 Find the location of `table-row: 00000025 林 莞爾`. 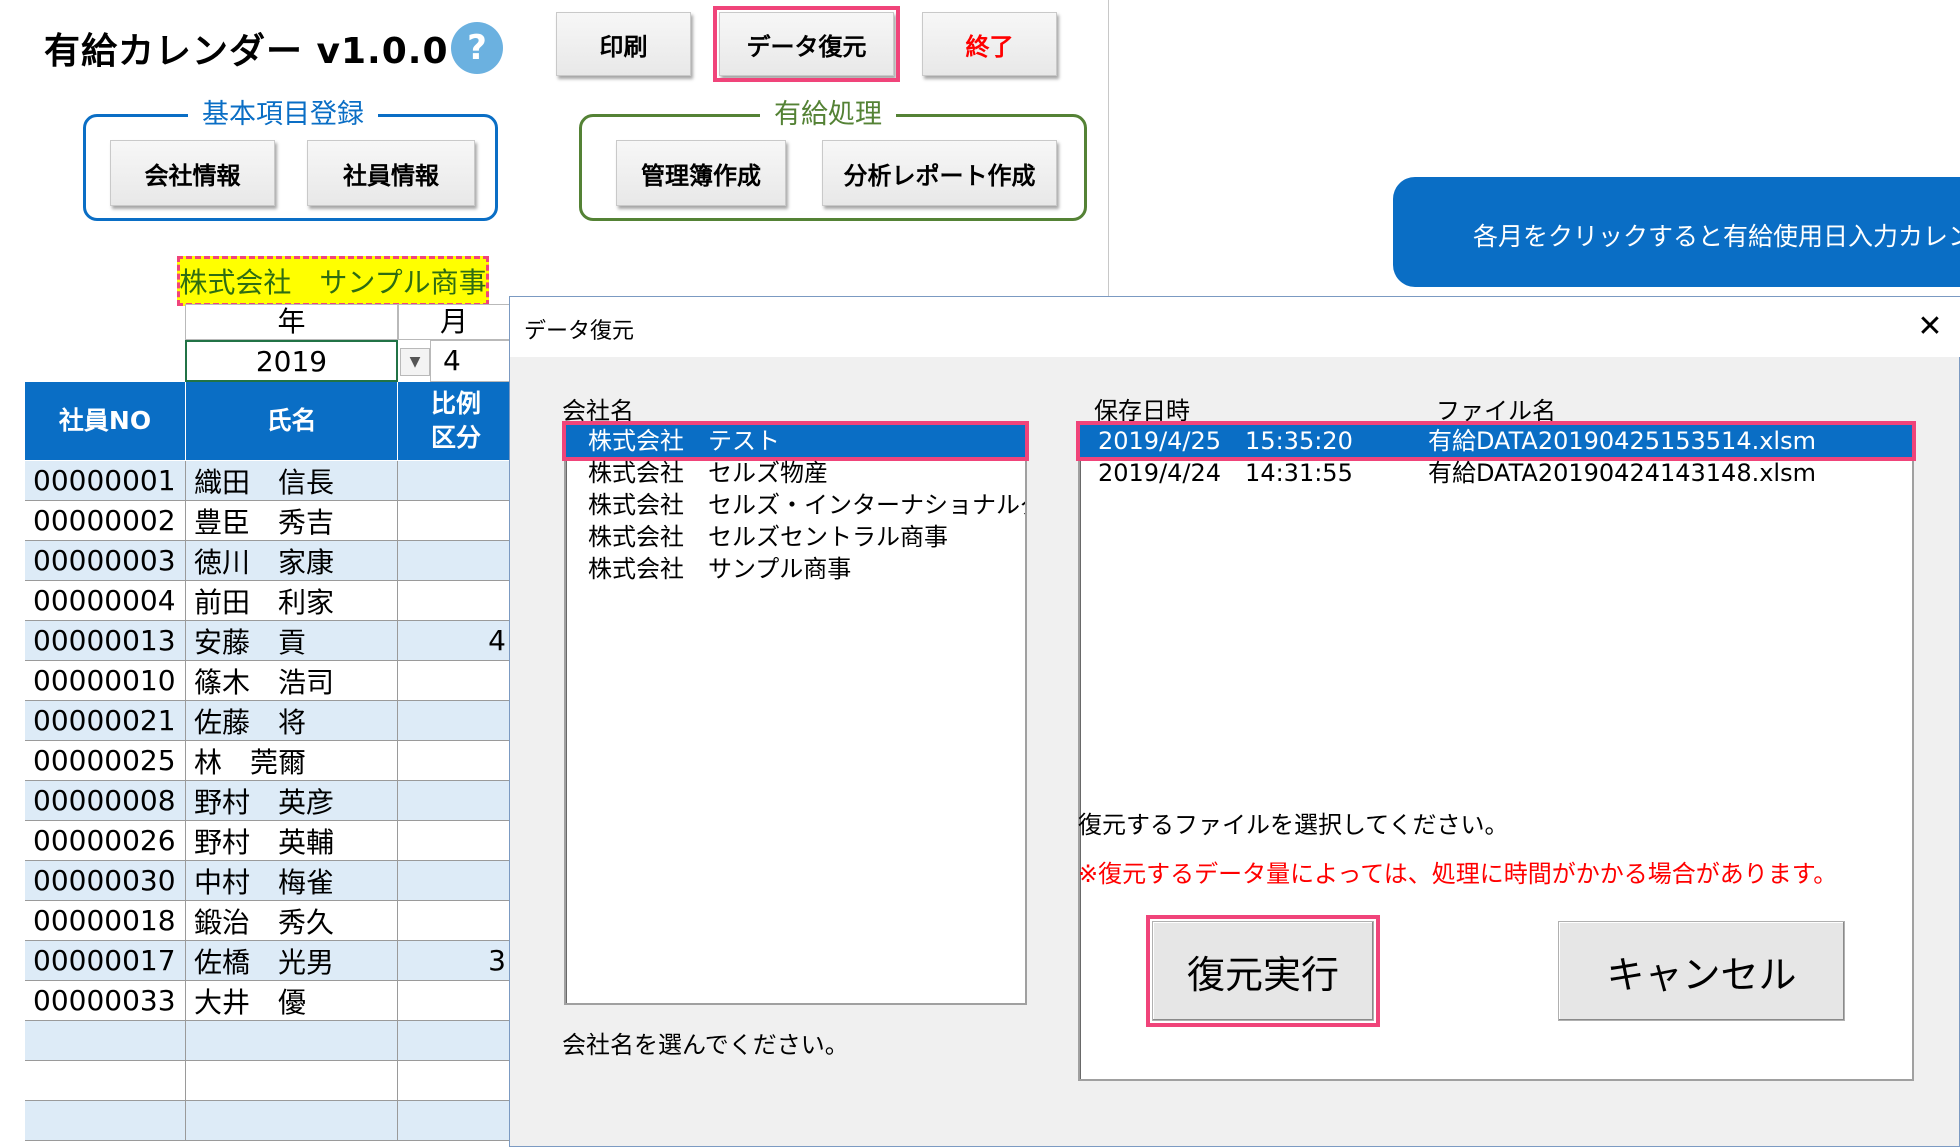

table-row: 00000025 林 莞爾 is located at coordinates (270, 761).